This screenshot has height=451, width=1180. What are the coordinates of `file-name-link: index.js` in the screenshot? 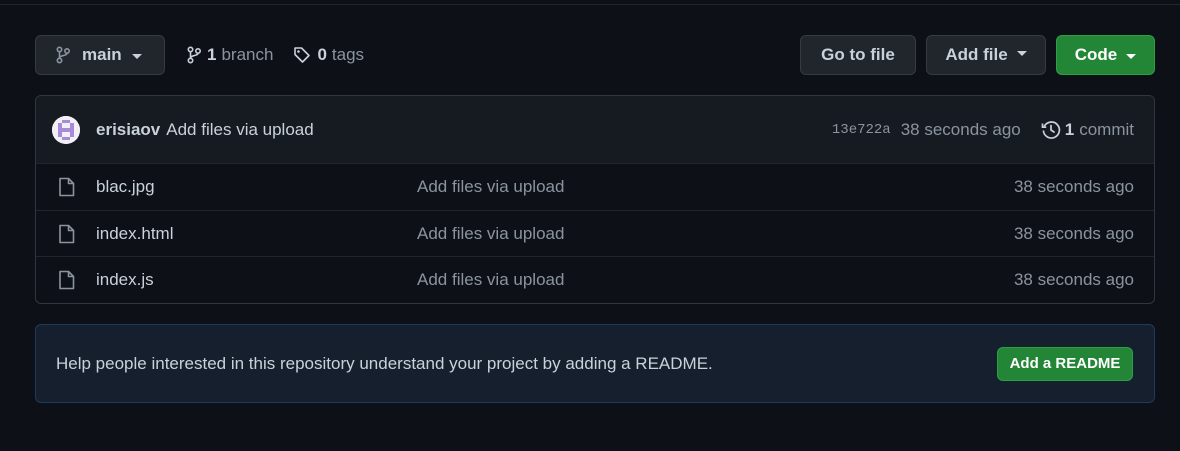 It's located at (256, 280).